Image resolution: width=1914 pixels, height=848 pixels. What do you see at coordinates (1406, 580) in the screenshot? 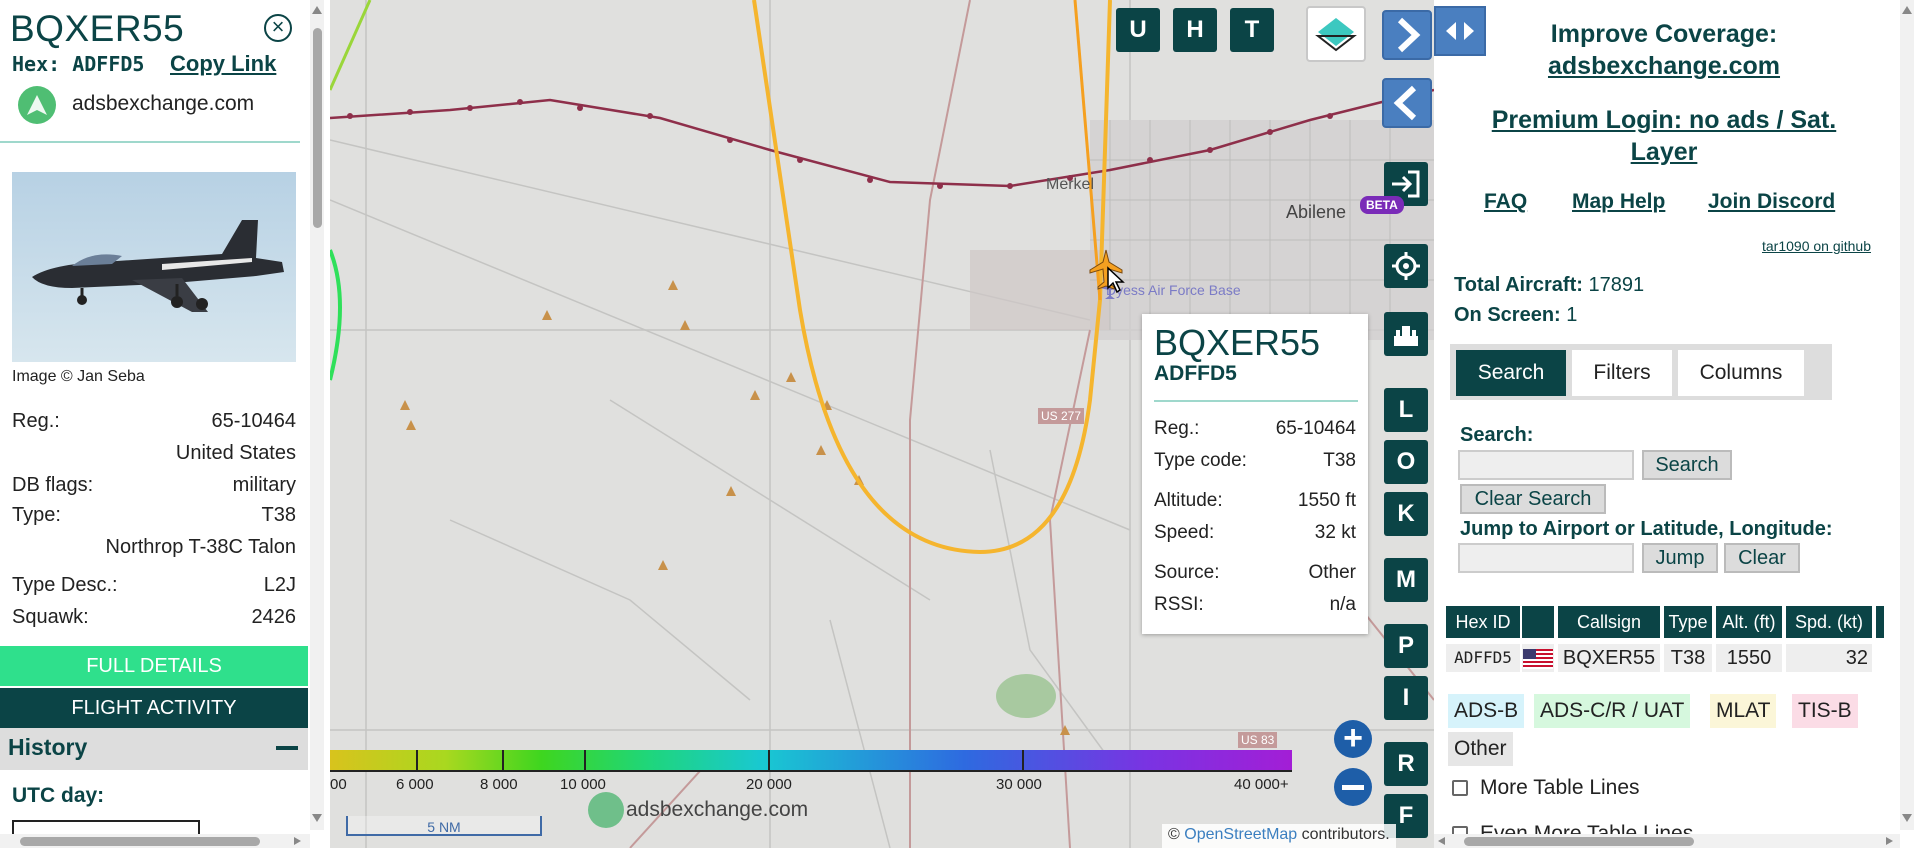
I see `map-button-m: M` at bounding box center [1406, 580].